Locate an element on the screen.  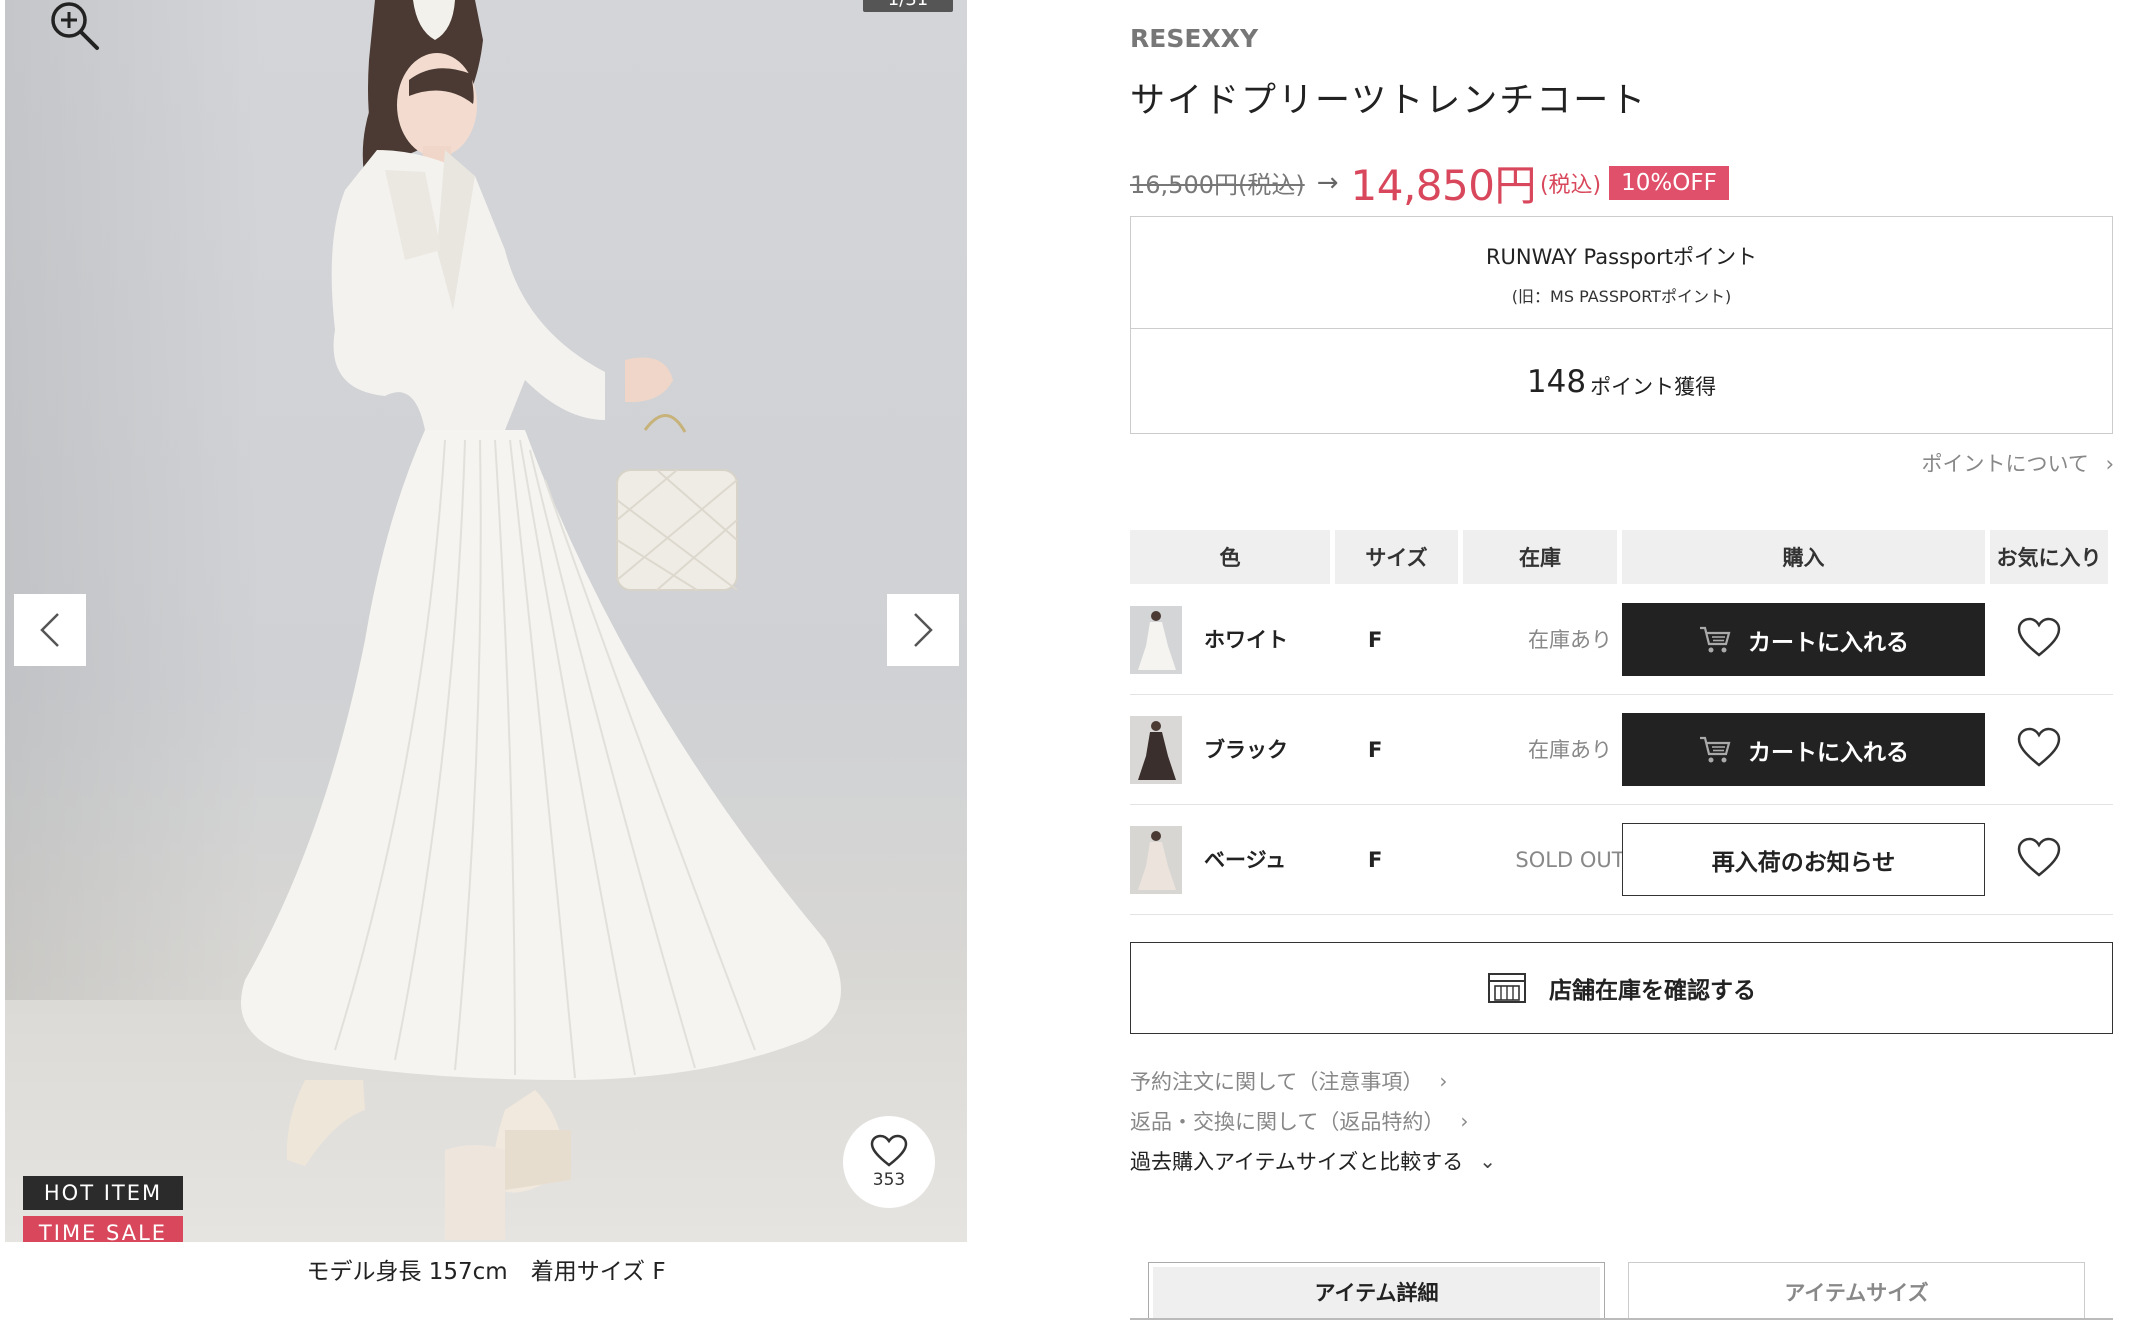
tab-item-details: アイテム詳細 is located at coordinates (1376, 1291).